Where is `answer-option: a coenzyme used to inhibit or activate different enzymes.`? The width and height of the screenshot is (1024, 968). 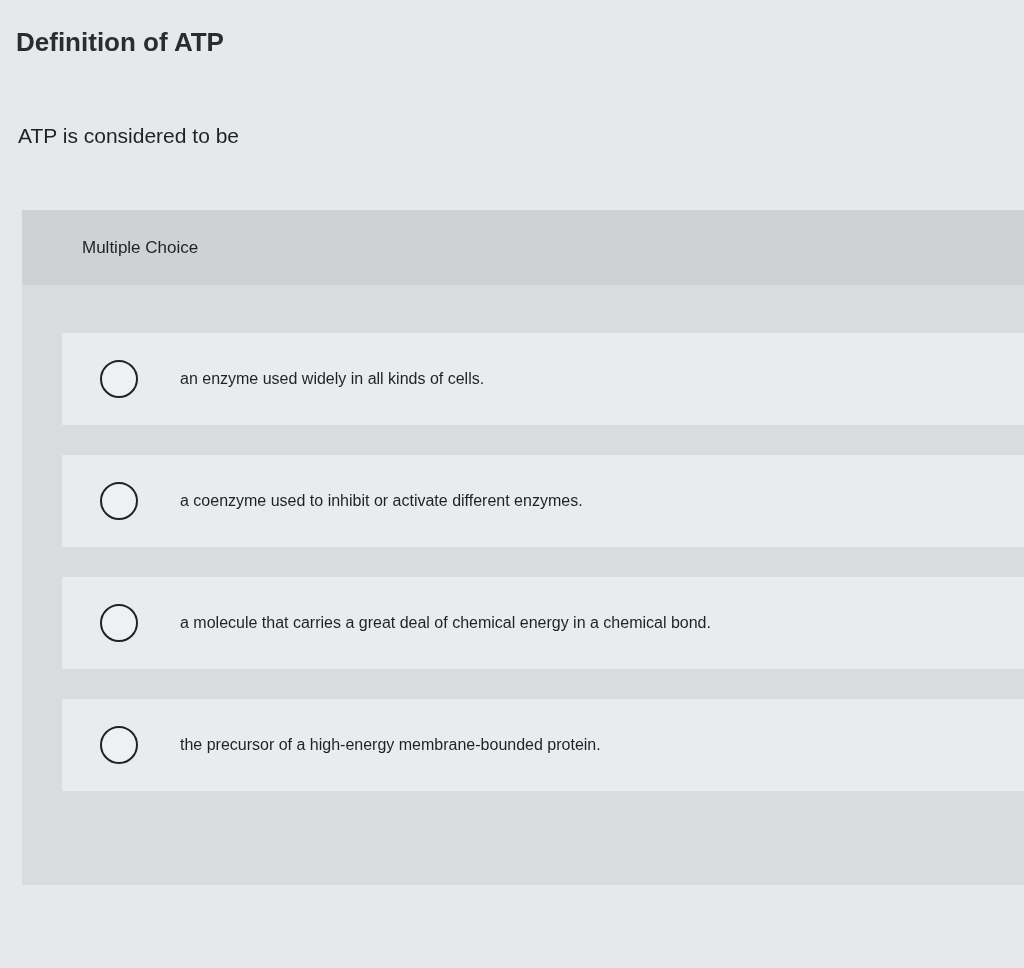 answer-option: a coenzyme used to inhibit or activate different enzymes. is located at coordinates (543, 501).